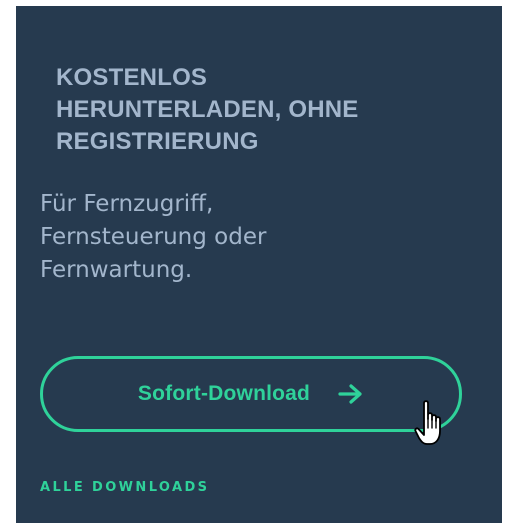 The width and height of the screenshot is (514, 523). I want to click on hand-pointer-icon, so click(427, 422).